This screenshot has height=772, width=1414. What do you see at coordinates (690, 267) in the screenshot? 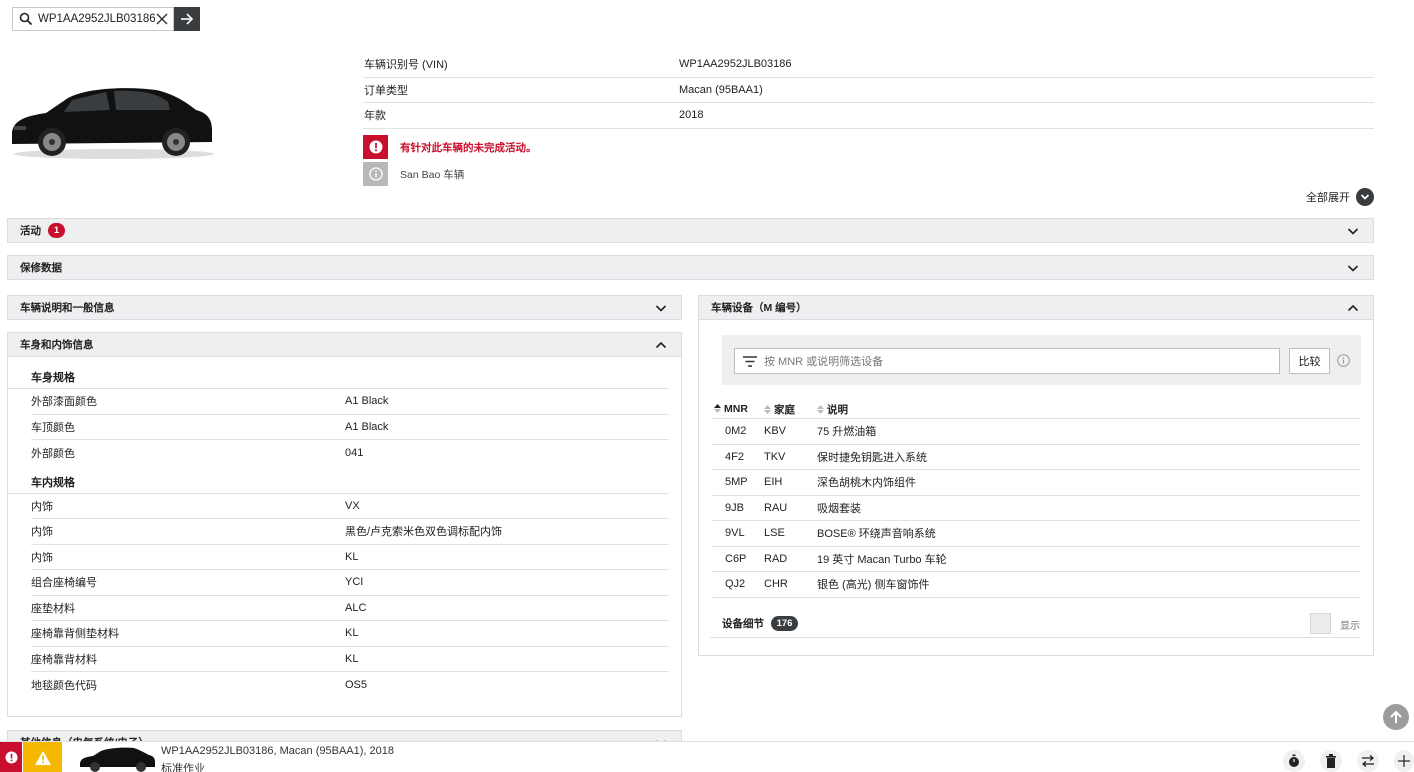
I see `section-warranty: 保修数据` at bounding box center [690, 267].